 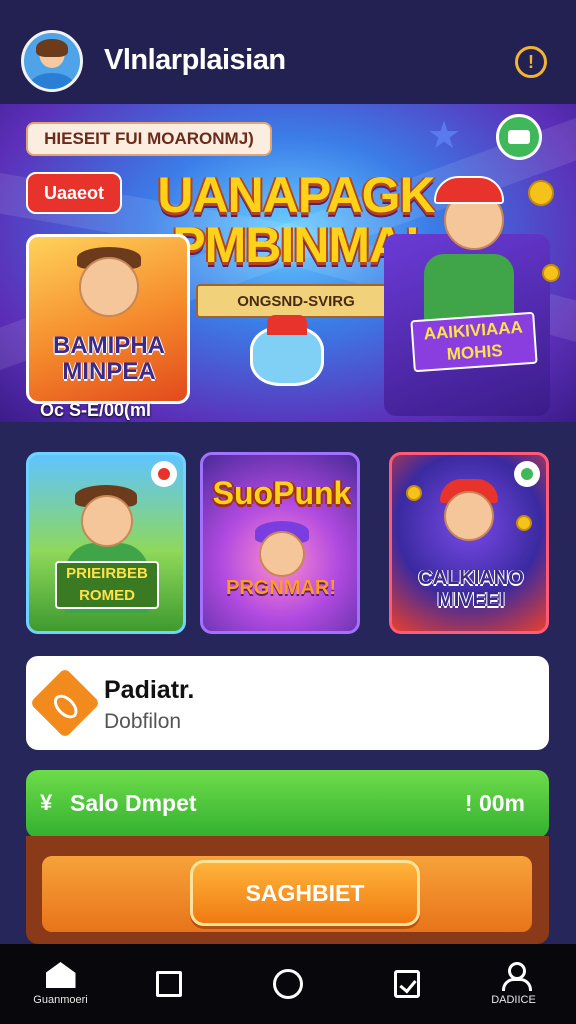 What do you see at coordinates (52, 81) in the screenshot?
I see `avatar-shirt` at bounding box center [52, 81].